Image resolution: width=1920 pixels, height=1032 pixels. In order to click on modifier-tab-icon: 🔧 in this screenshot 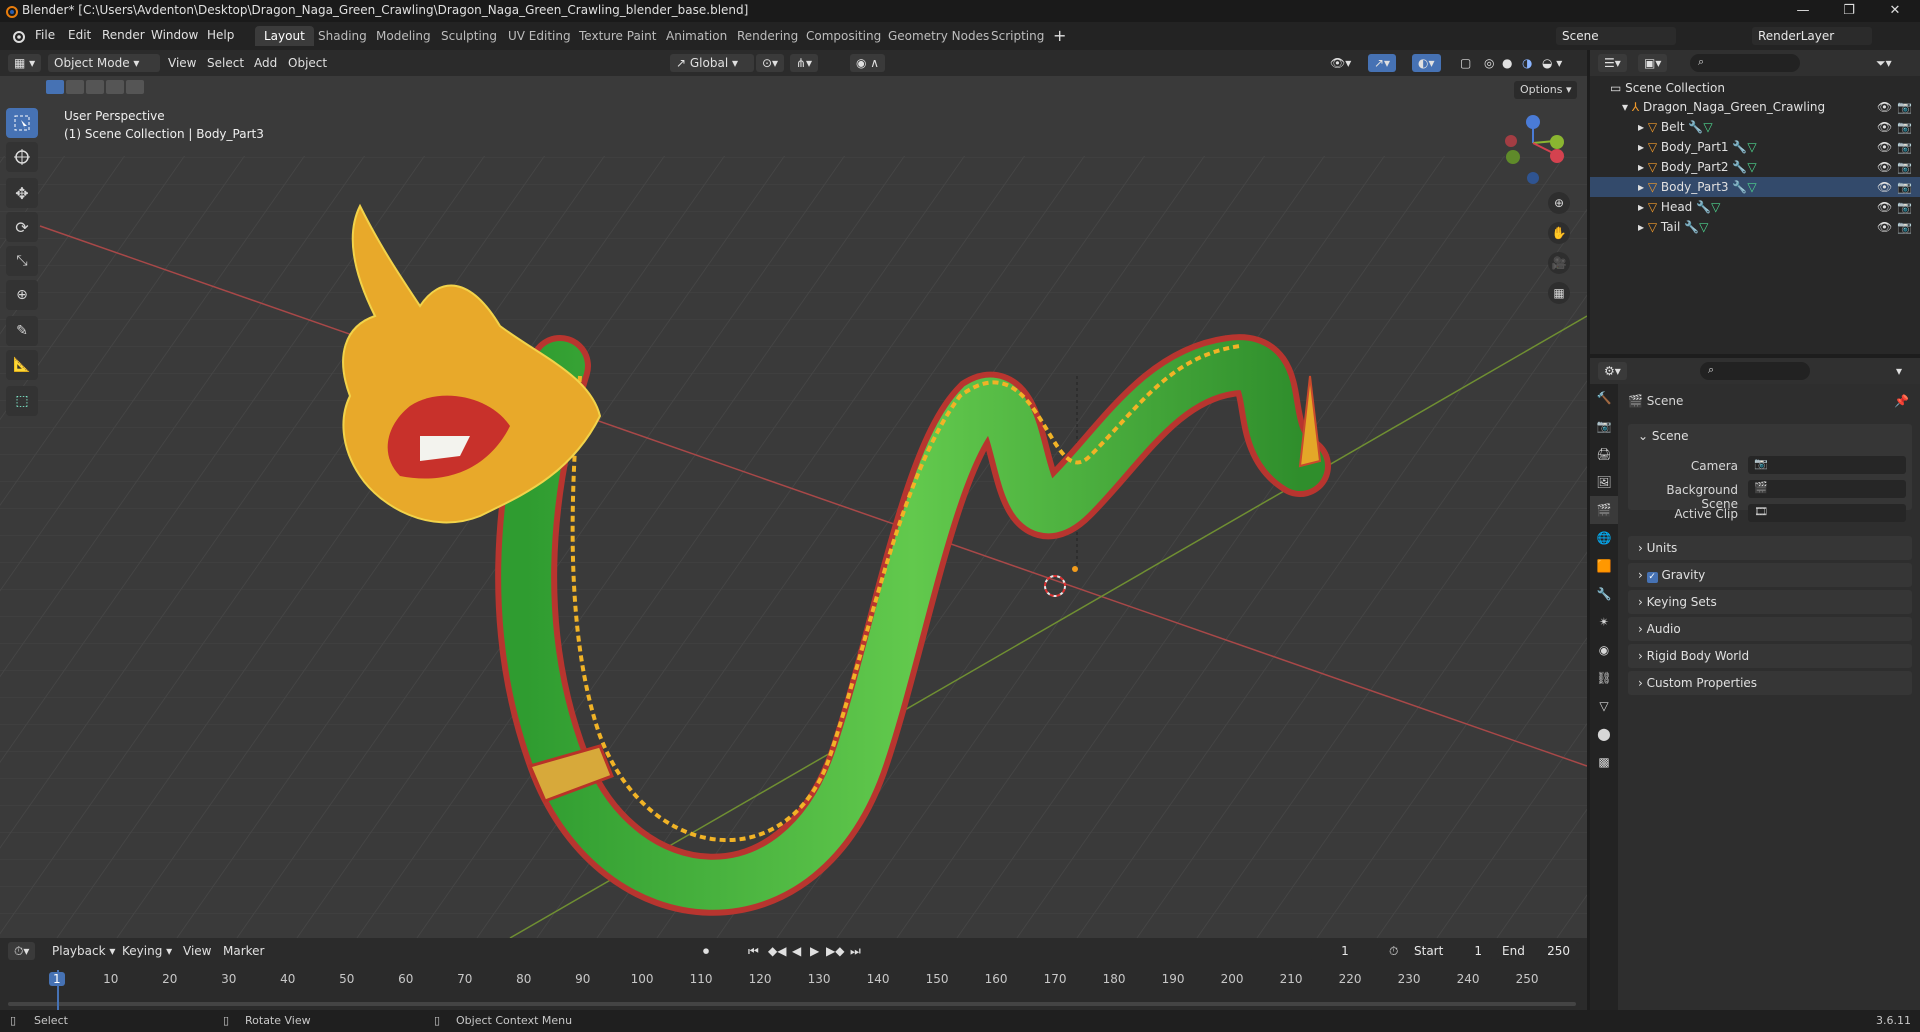, I will do `click(1604, 594)`.